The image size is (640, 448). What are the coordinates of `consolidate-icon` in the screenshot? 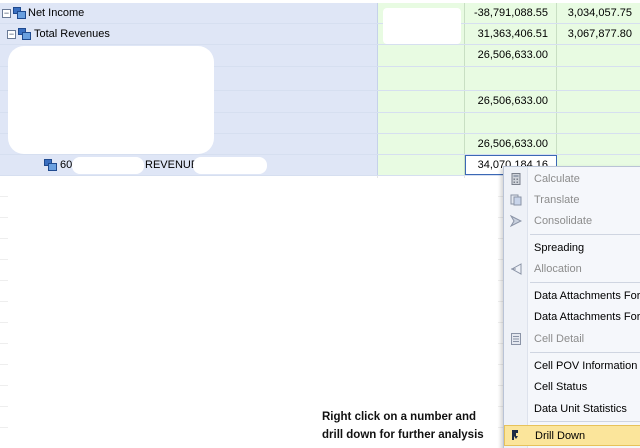 It's located at (516, 221).